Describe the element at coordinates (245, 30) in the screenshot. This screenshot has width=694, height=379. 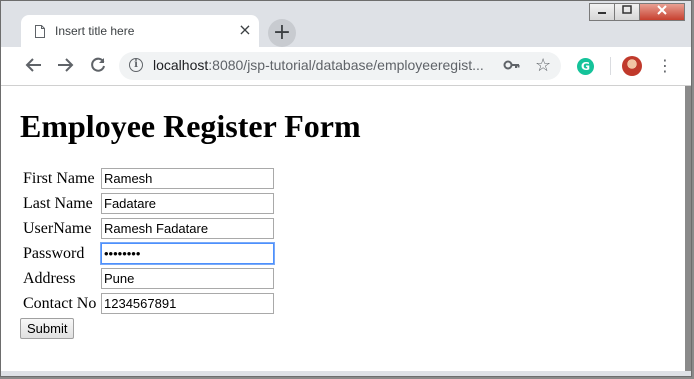
I see `tab-close-icon: ×` at that location.